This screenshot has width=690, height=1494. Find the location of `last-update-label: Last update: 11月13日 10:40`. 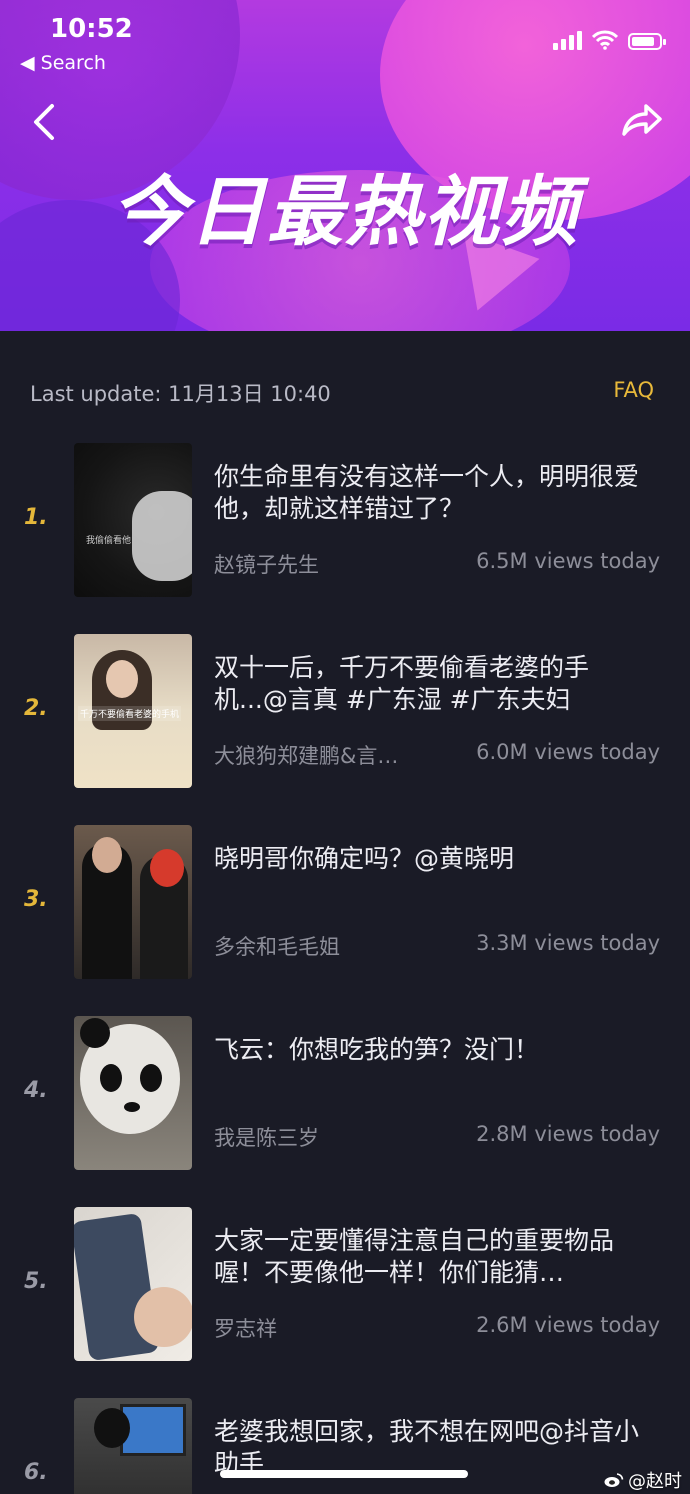

last-update-label: Last update: 11月13日 10:40 is located at coordinates (180, 394).